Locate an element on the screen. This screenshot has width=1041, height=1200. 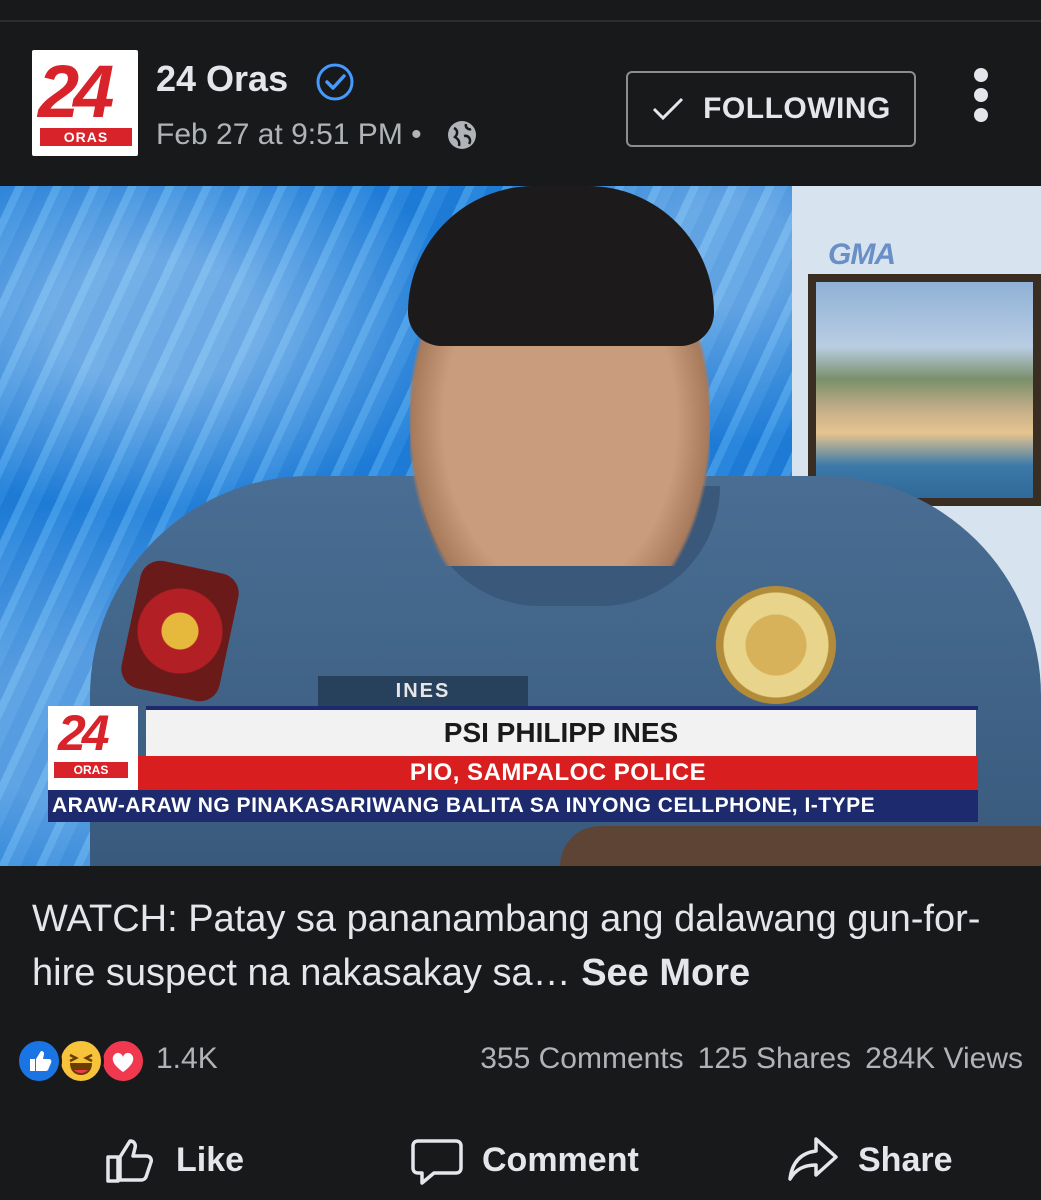
channel-watermark: GMA is located at coordinates (862, 254).